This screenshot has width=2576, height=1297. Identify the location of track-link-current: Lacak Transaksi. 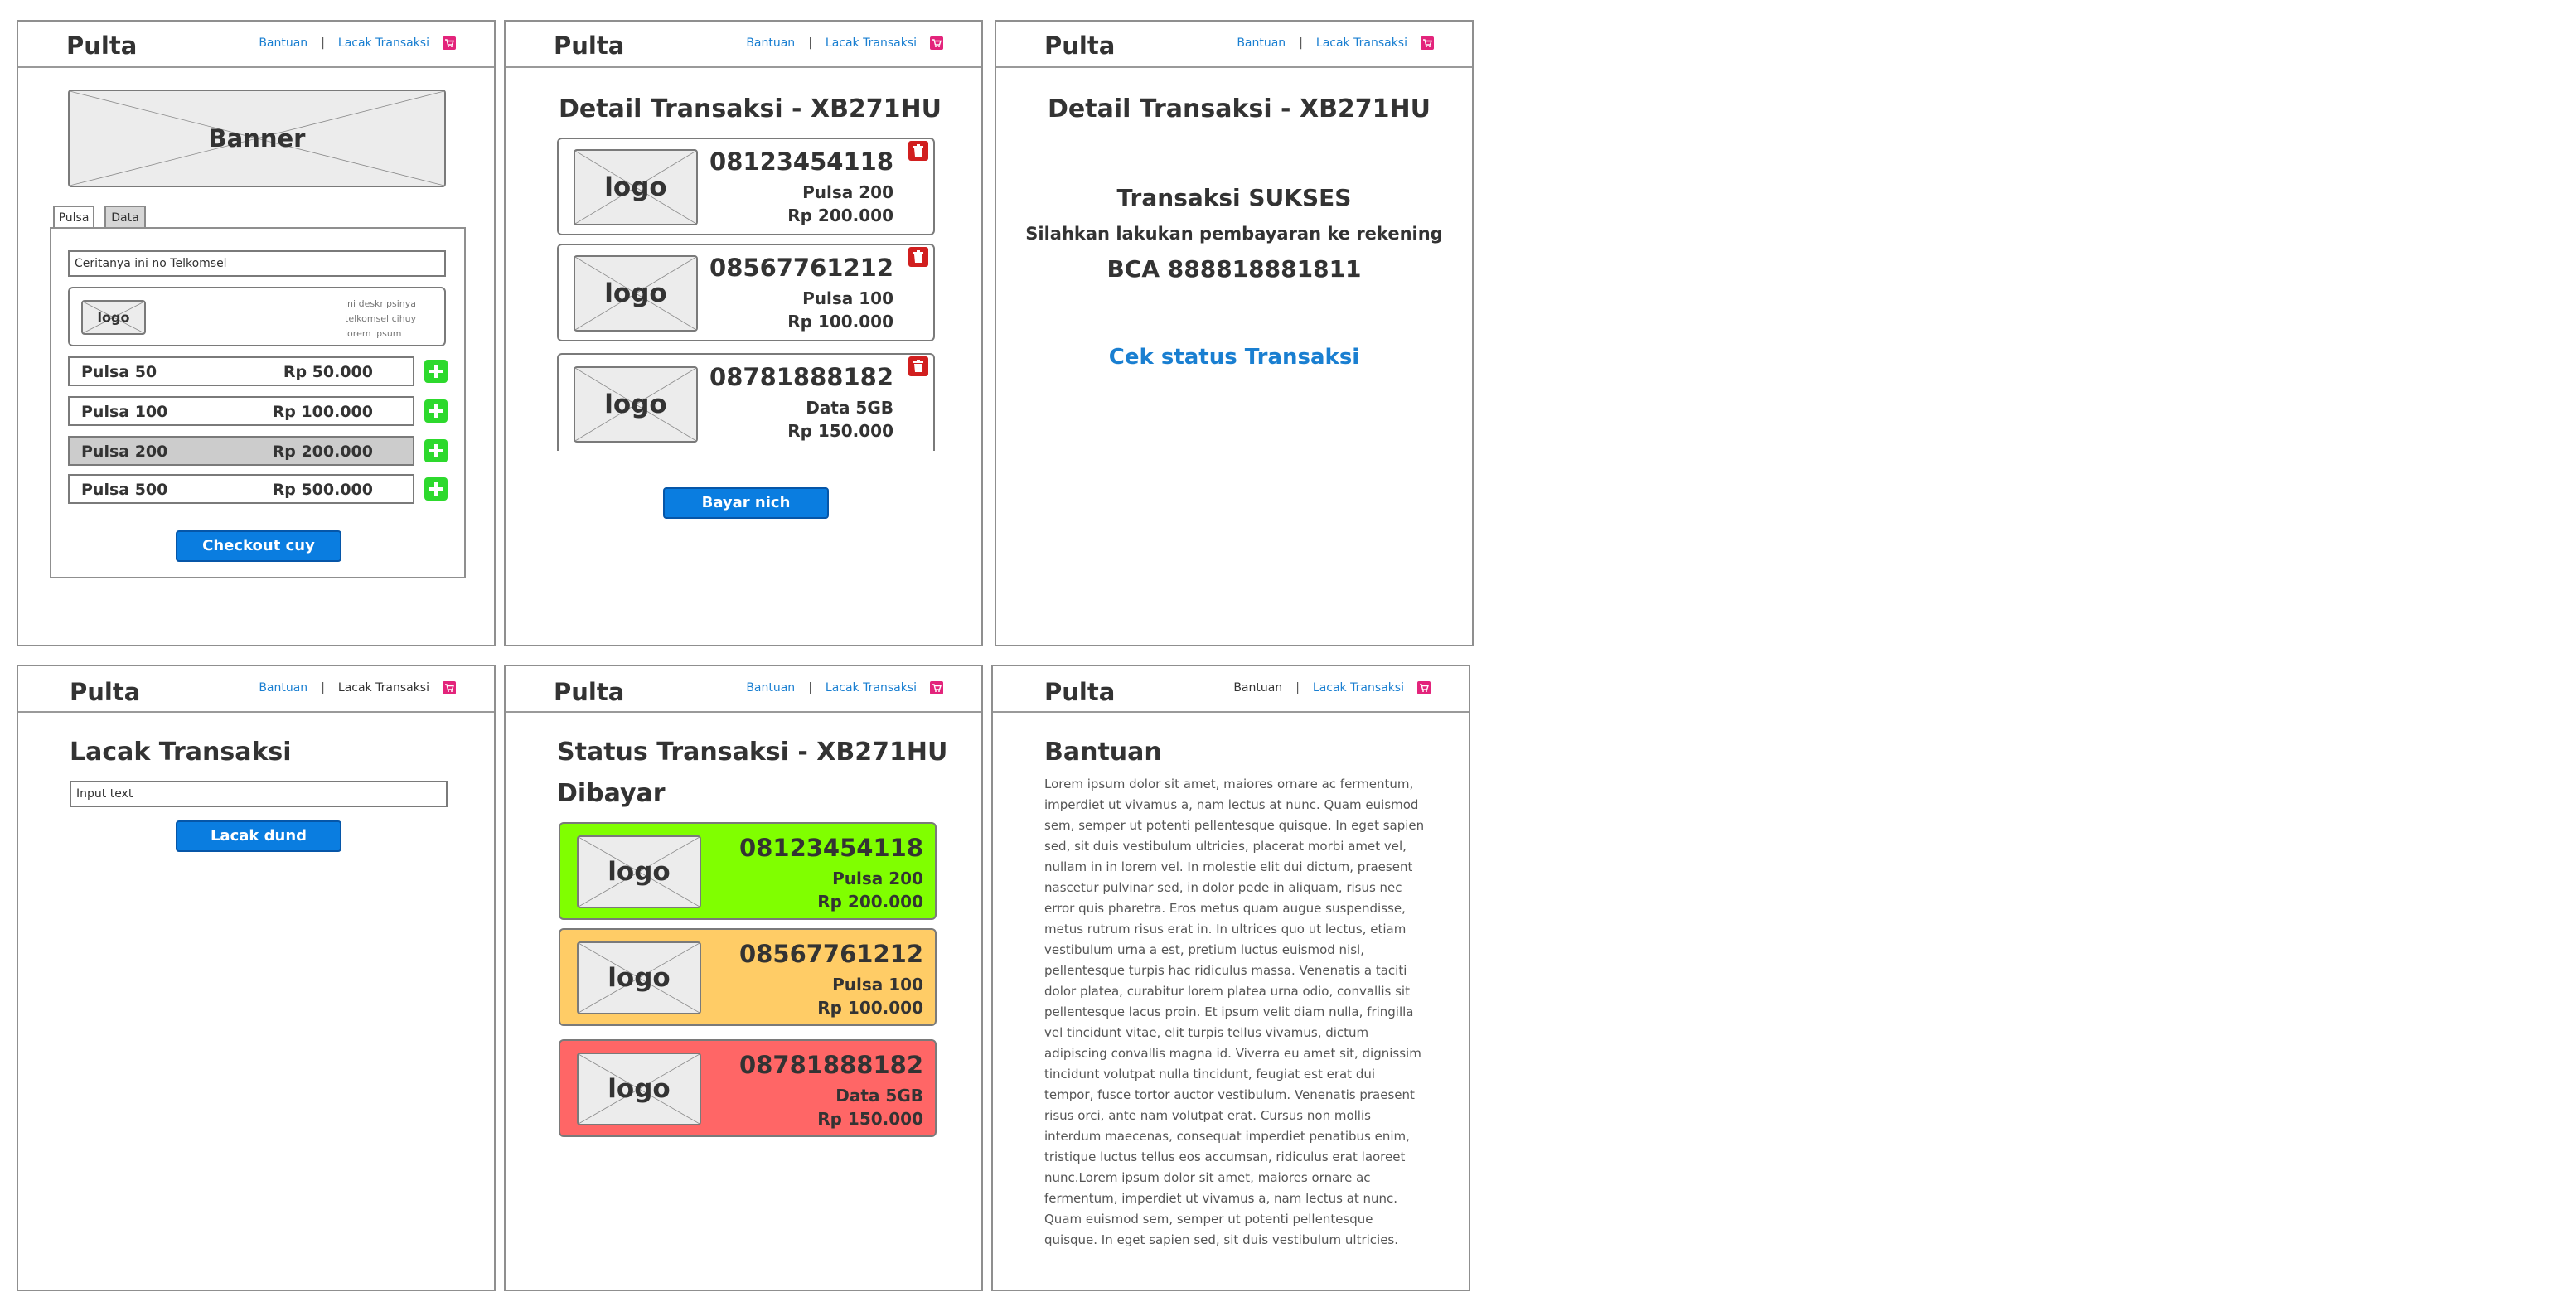
(383, 687).